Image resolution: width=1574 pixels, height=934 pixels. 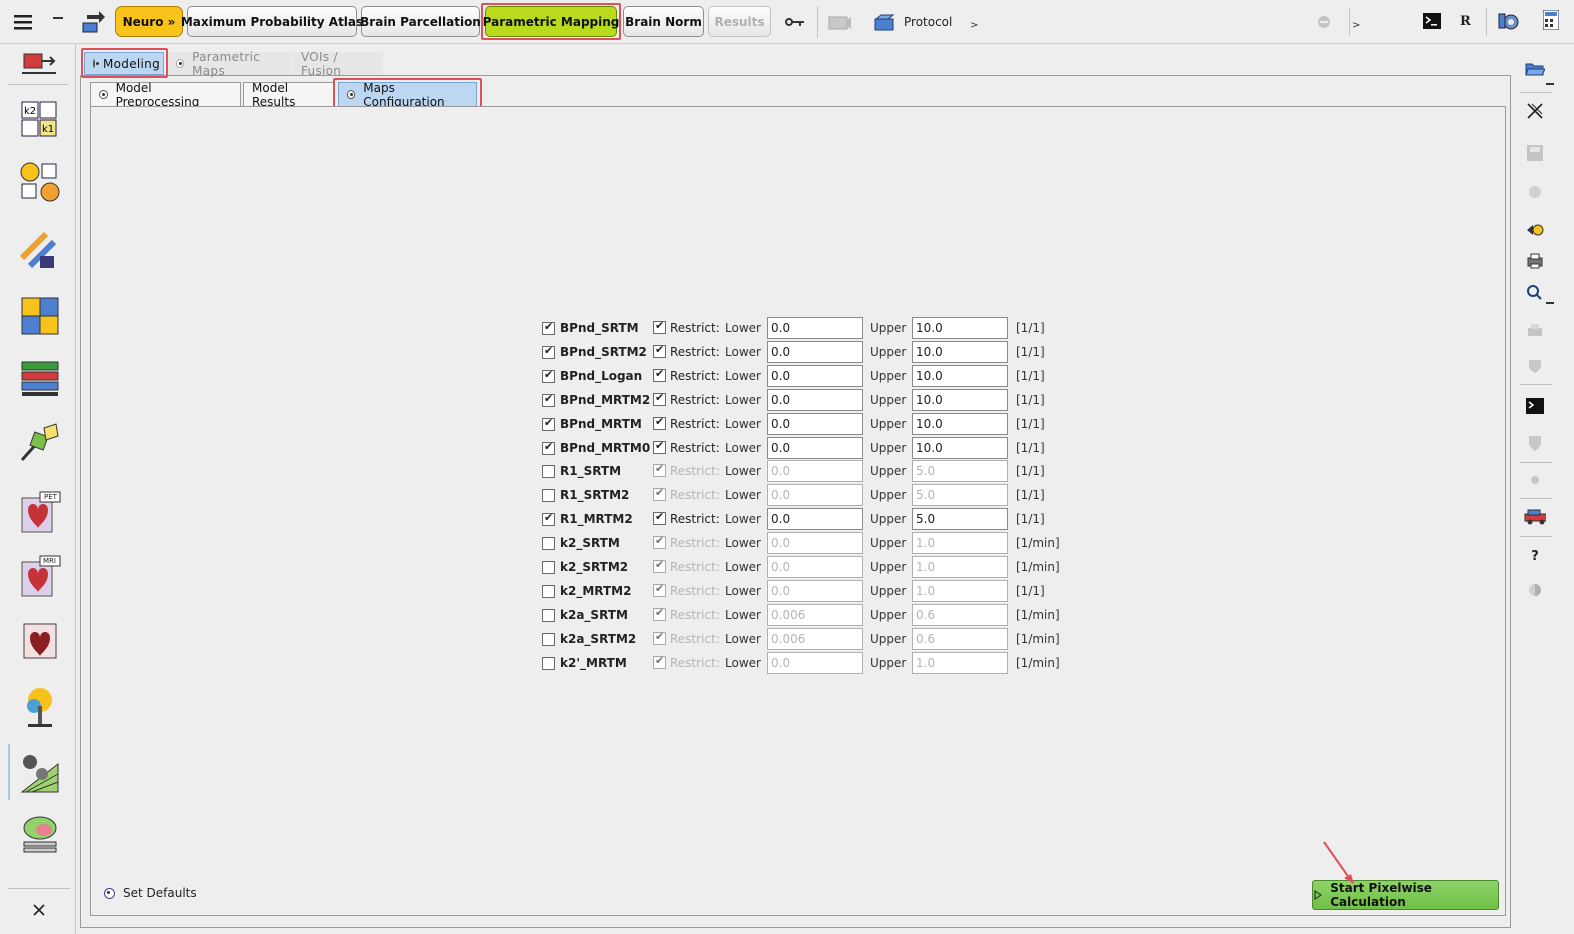 What do you see at coordinates (1535, 261) in the screenshot?
I see `print-icon` at bounding box center [1535, 261].